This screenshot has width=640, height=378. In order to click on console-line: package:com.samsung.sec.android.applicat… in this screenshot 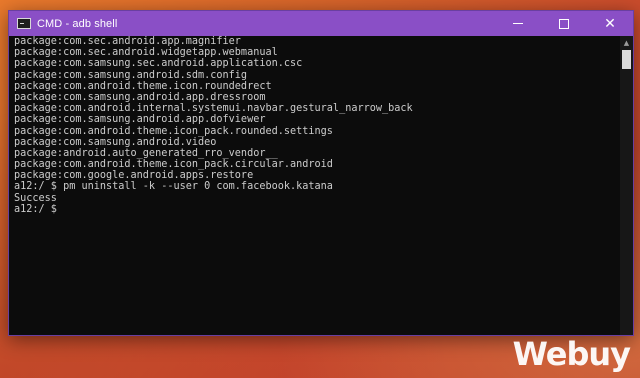, I will do `click(158, 64)`.